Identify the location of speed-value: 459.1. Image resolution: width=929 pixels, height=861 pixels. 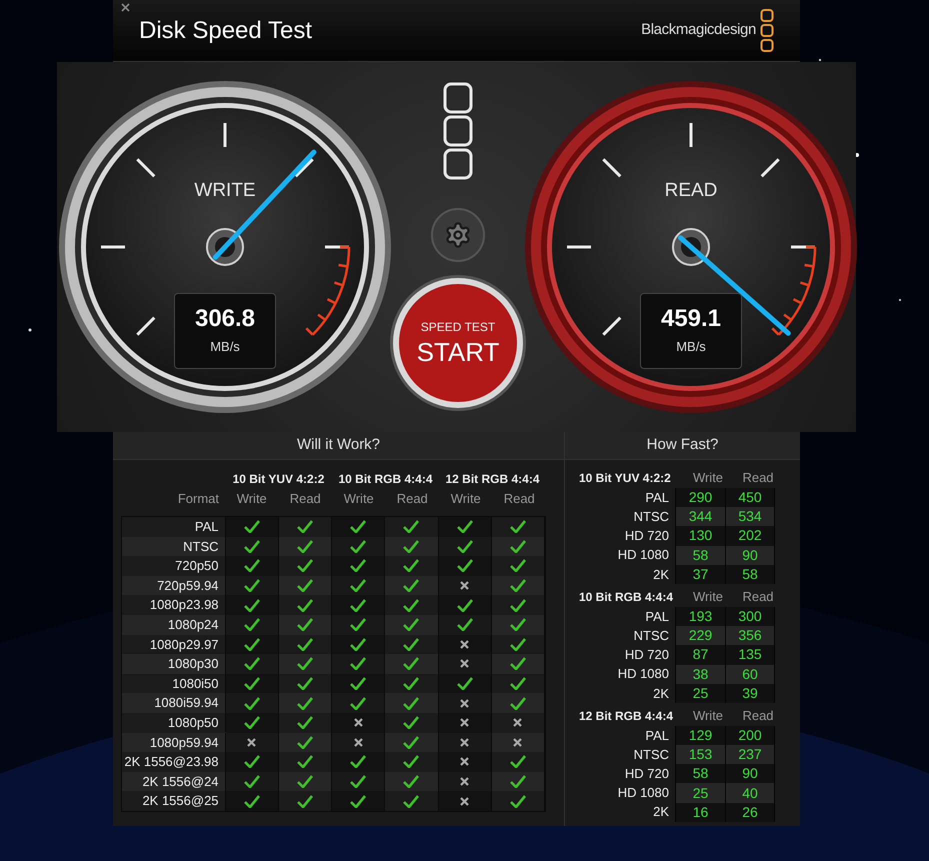
(691, 319).